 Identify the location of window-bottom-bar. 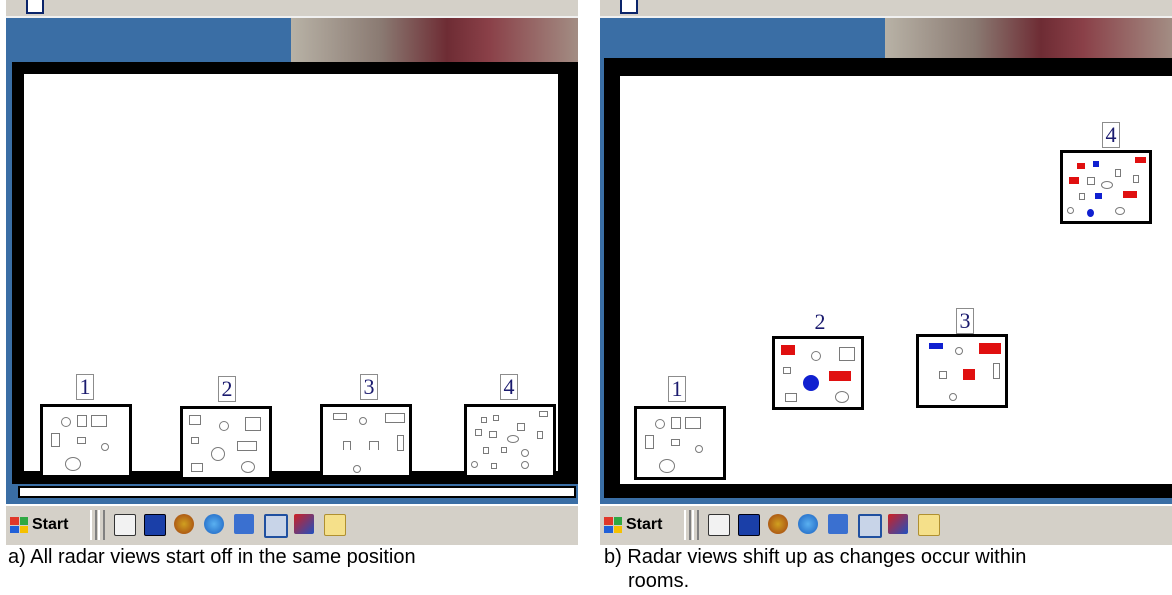
(297, 492).